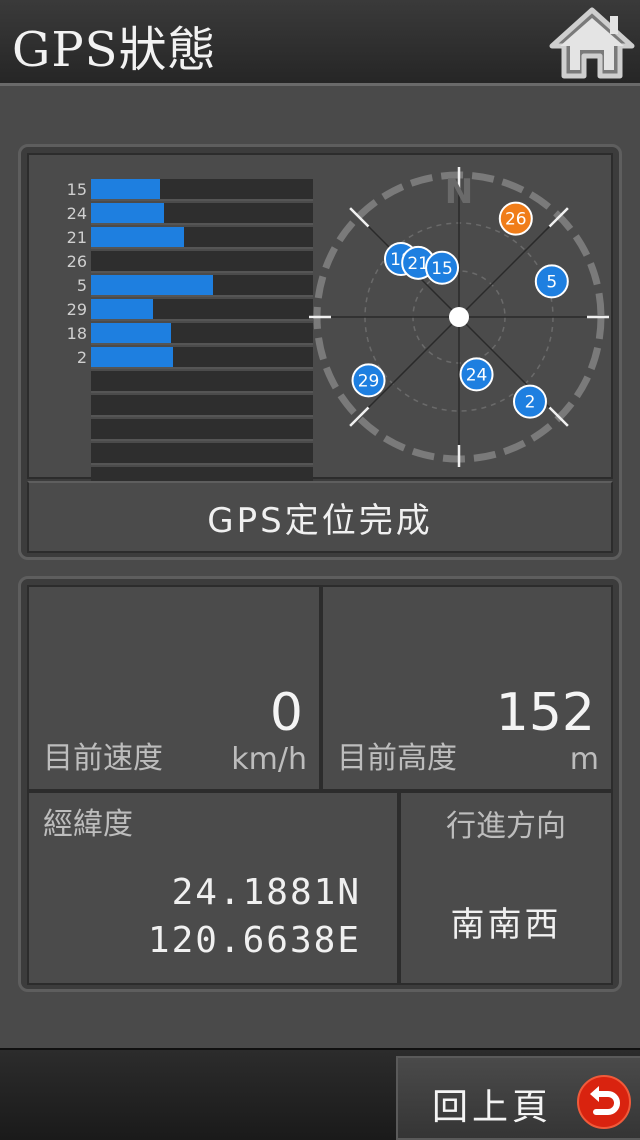 This screenshot has height=1140, width=640. I want to click on altitude-value: 152, so click(545, 713).